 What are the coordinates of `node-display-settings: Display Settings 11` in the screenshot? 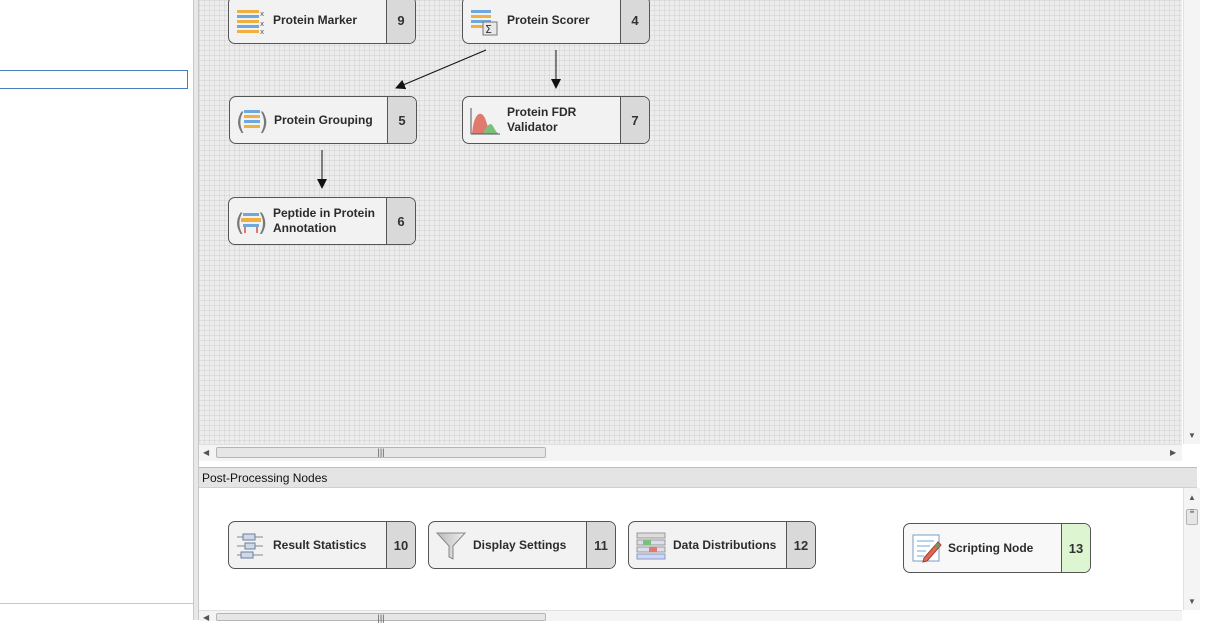 It's located at (522, 545).